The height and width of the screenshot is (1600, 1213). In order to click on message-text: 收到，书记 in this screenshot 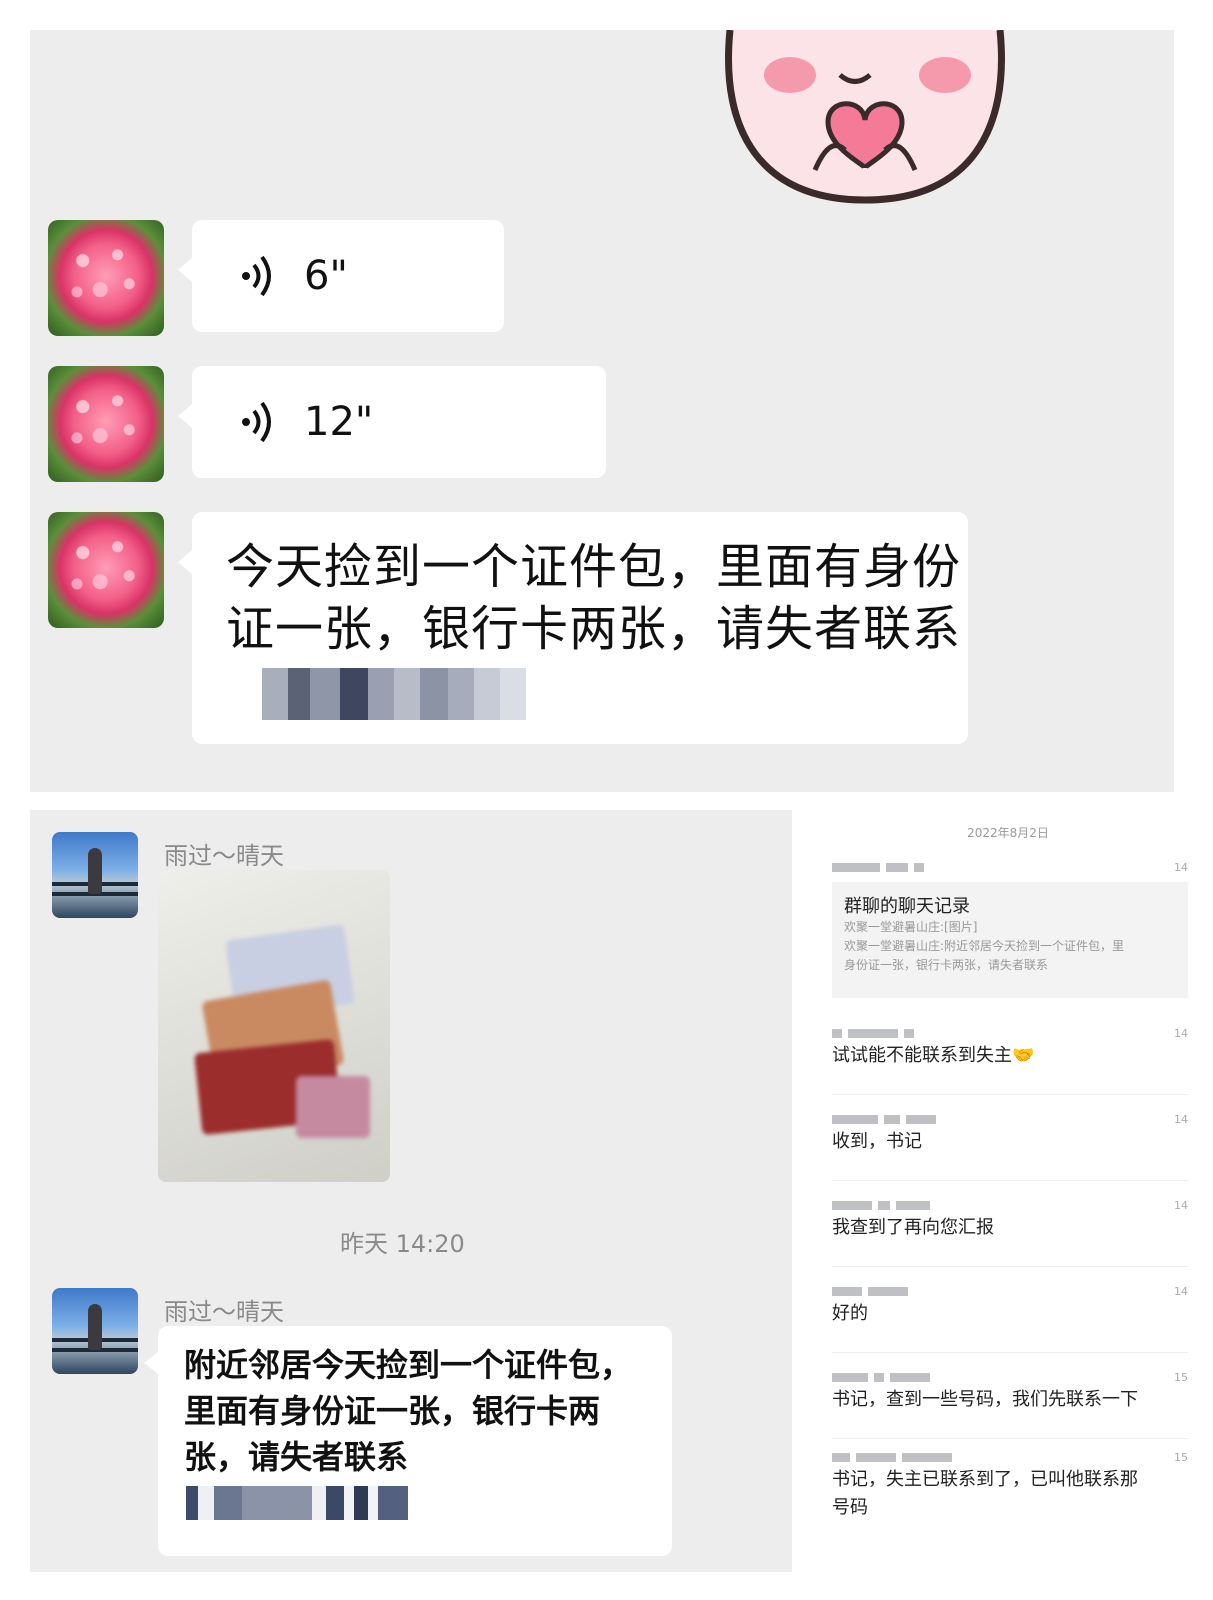, I will do `click(877, 1141)`.